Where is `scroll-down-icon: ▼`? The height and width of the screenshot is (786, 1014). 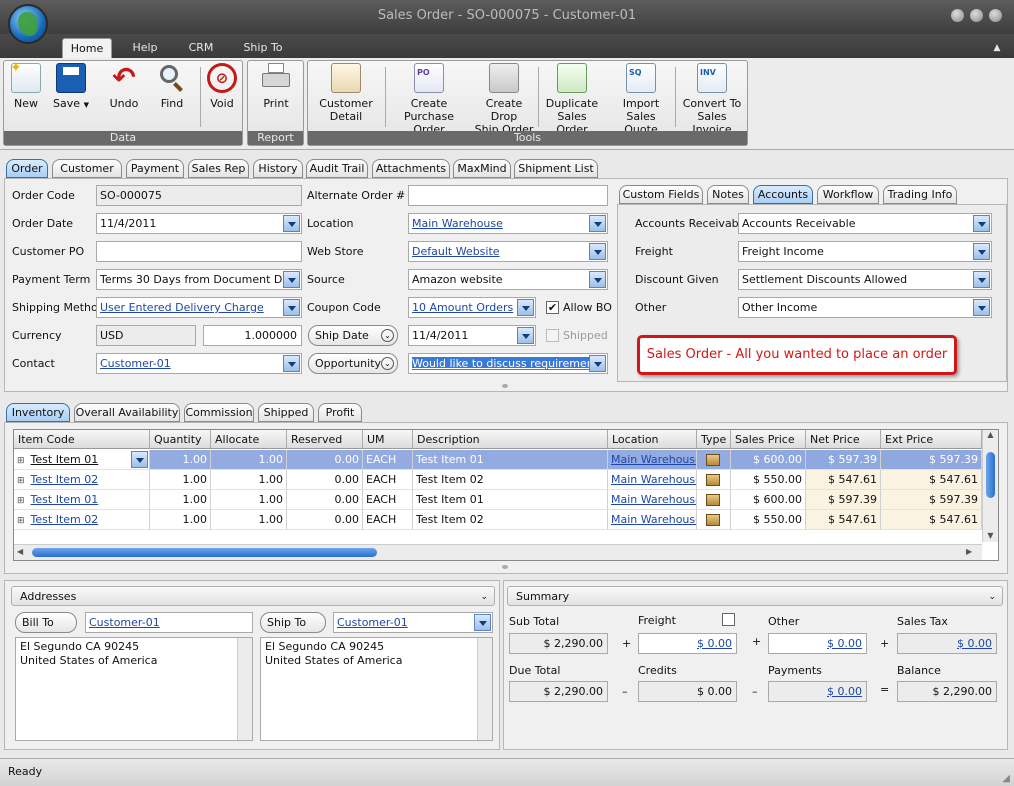 scroll-down-icon: ▼ is located at coordinates (990, 535).